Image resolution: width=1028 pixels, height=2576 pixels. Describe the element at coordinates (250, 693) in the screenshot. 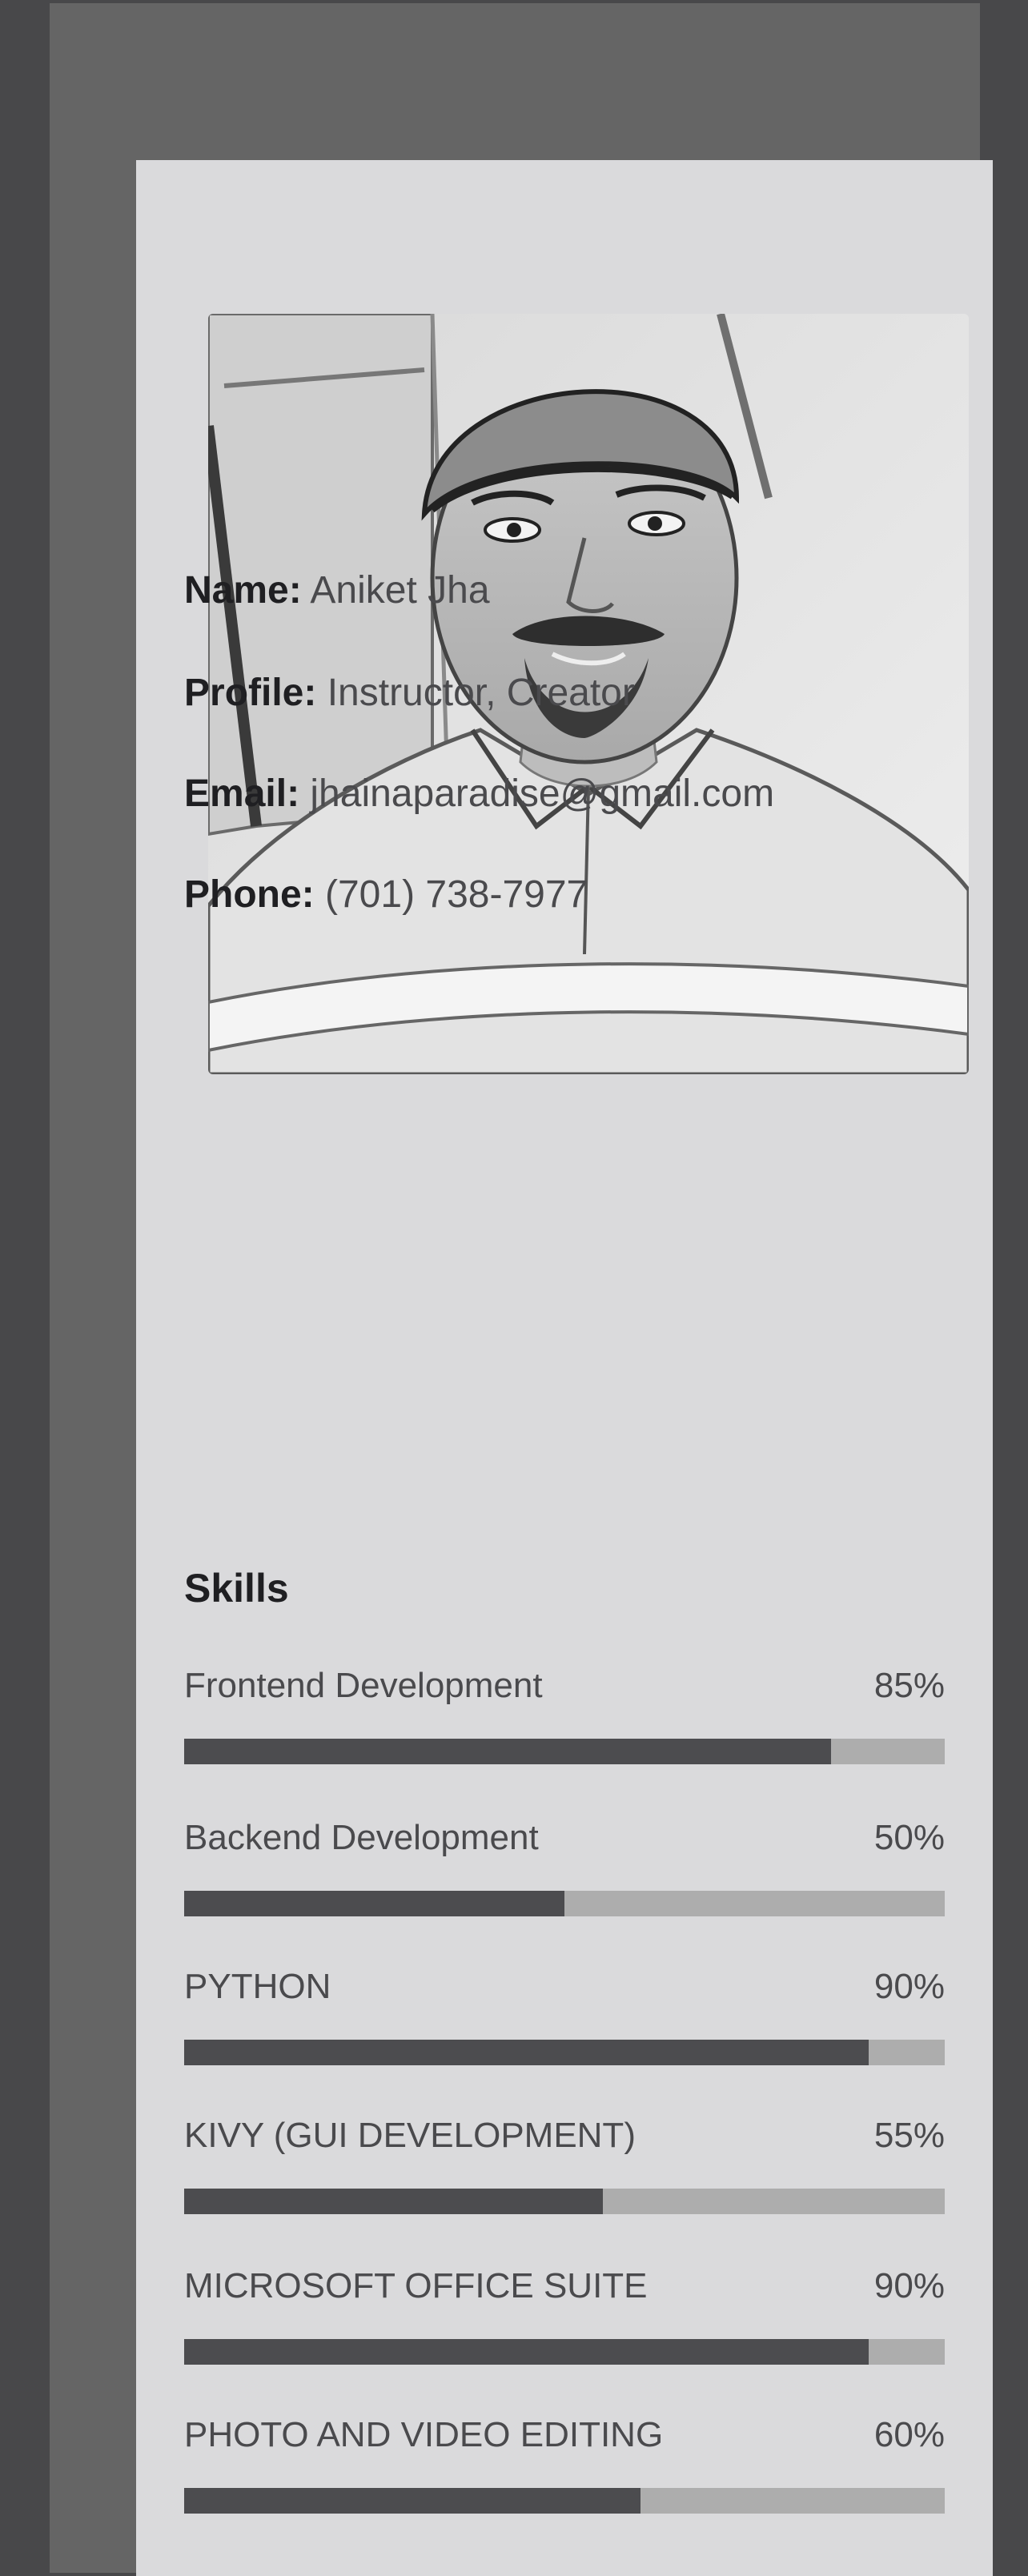

I see `profile-label: Profile:` at that location.